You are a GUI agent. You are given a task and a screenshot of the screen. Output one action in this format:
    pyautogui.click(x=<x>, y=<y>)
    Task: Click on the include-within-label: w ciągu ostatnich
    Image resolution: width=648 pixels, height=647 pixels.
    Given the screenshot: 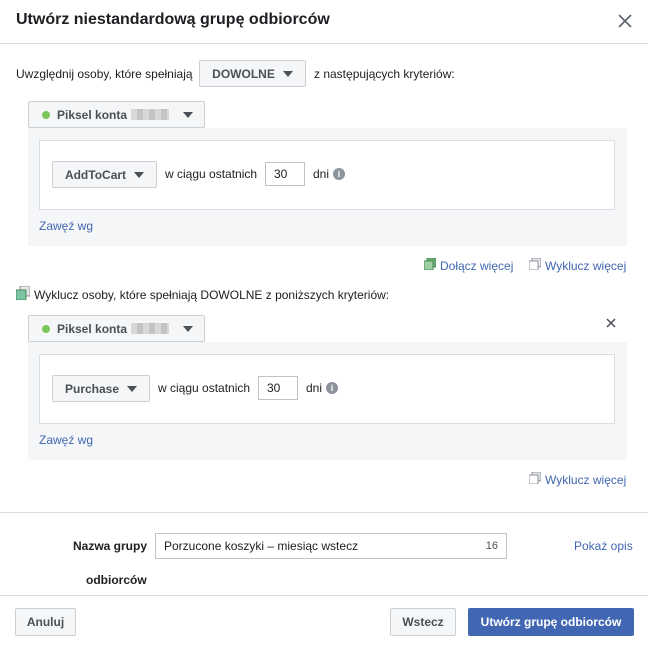 What is the action you would take?
    pyautogui.click(x=211, y=174)
    